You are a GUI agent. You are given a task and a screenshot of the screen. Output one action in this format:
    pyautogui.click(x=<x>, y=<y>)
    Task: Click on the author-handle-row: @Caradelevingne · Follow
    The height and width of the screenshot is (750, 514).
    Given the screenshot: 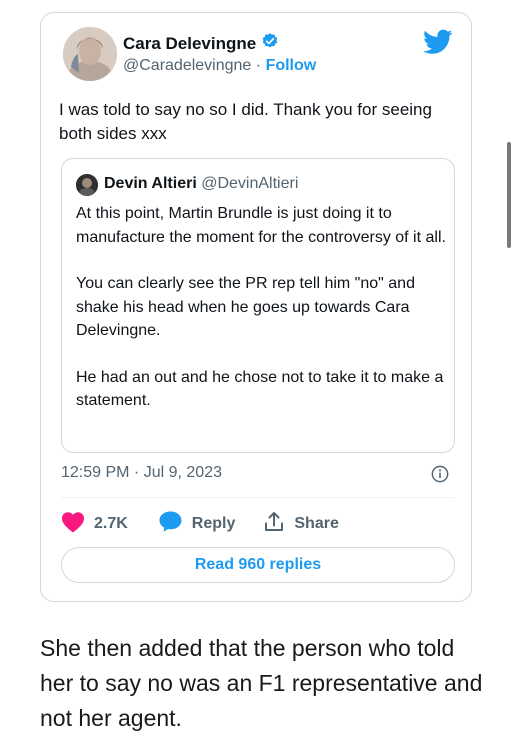 What is the action you would take?
    pyautogui.click(x=219, y=66)
    